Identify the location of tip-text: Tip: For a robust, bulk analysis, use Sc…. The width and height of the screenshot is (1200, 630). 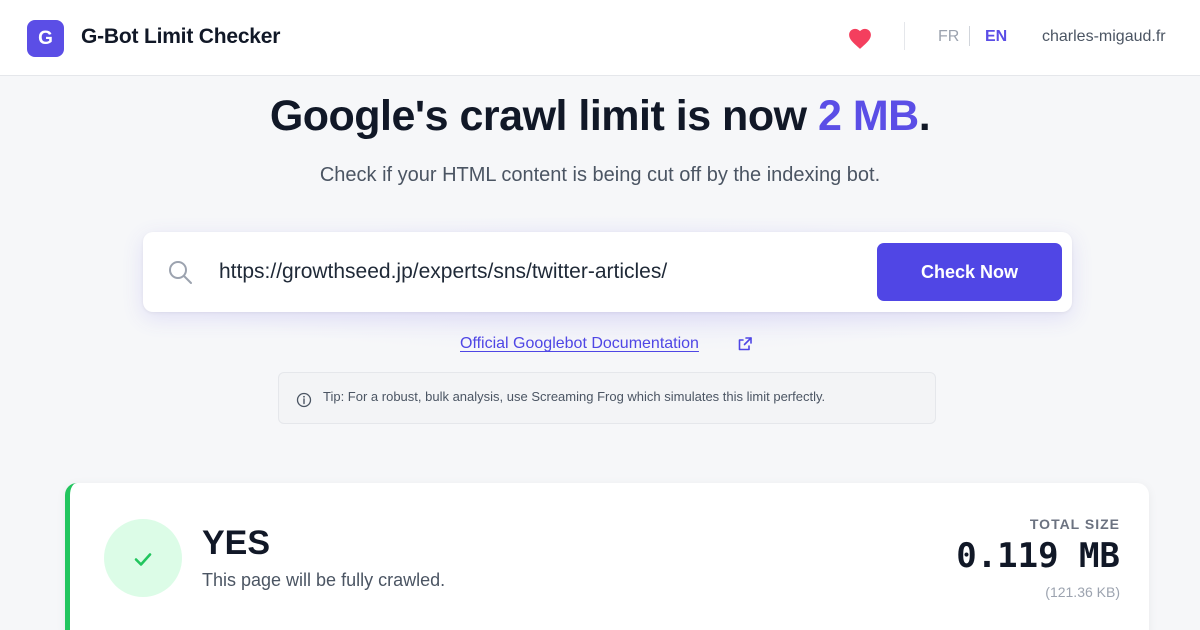
(574, 396).